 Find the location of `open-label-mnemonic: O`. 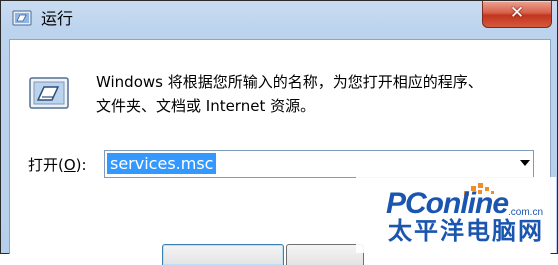

open-label-mnemonic: O is located at coordinates (69, 165).